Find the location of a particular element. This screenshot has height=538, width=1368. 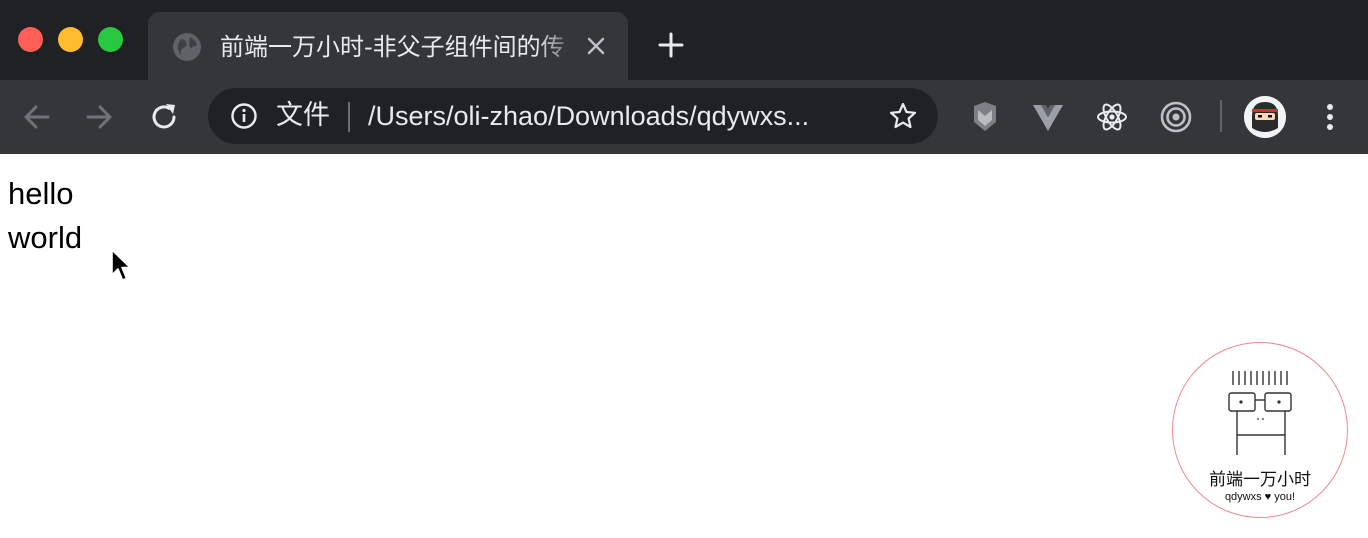

watermark-badge: 前端一万小时 qdywxs ♥ you! is located at coordinates (1260, 430).